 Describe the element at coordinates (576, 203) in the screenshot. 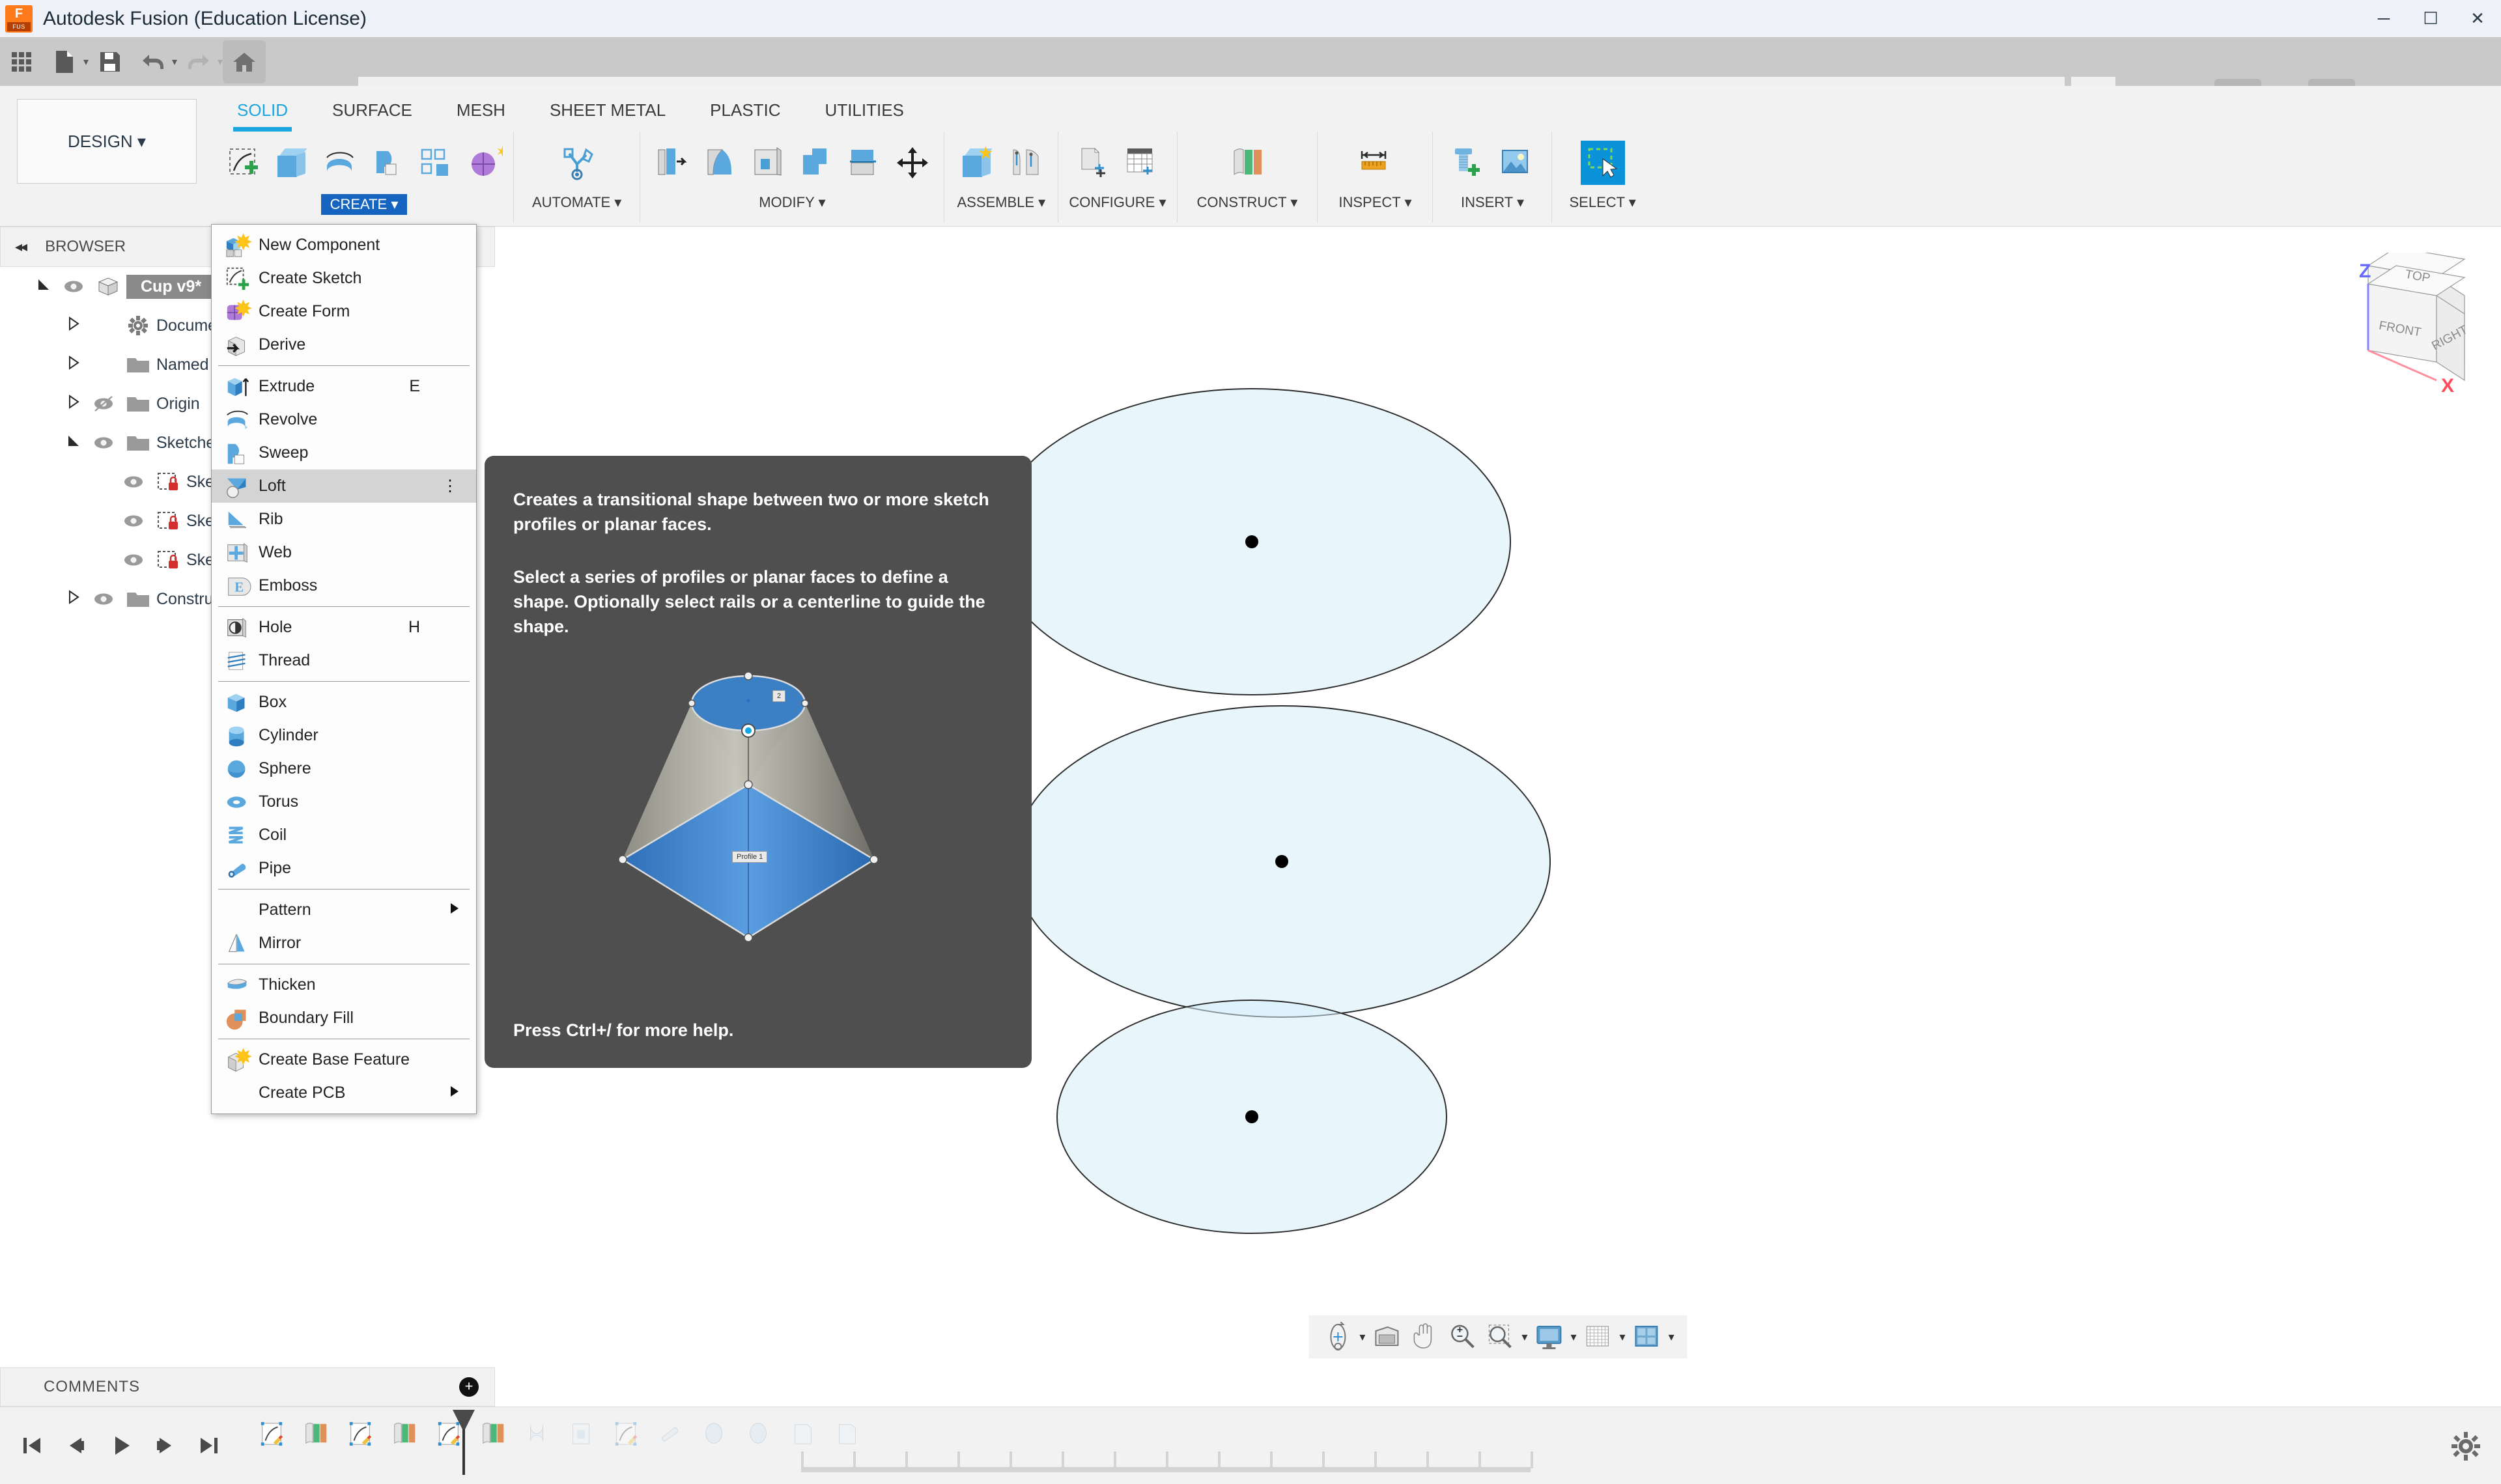

I see `ribbon-group-label-automate: AUTOMATE ▾` at that location.